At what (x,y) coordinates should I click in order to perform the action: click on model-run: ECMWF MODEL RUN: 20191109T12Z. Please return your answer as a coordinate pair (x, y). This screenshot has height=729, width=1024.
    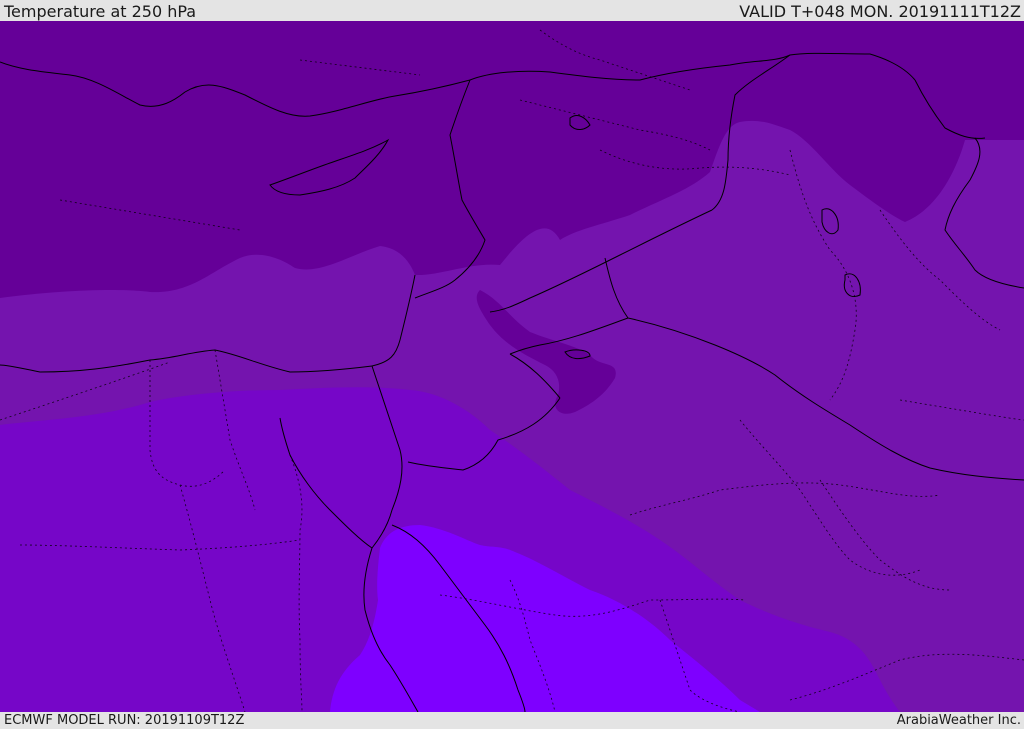
    Looking at the image, I should click on (124, 720).